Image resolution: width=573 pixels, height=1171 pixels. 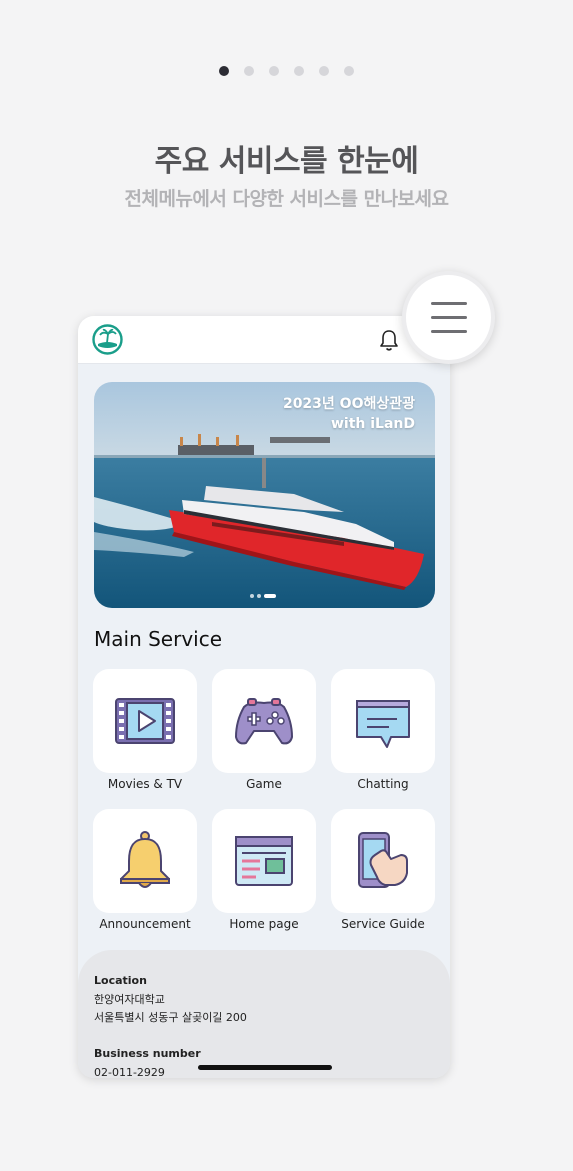 What do you see at coordinates (449, 303) in the screenshot?
I see `menu-icon` at bounding box center [449, 303].